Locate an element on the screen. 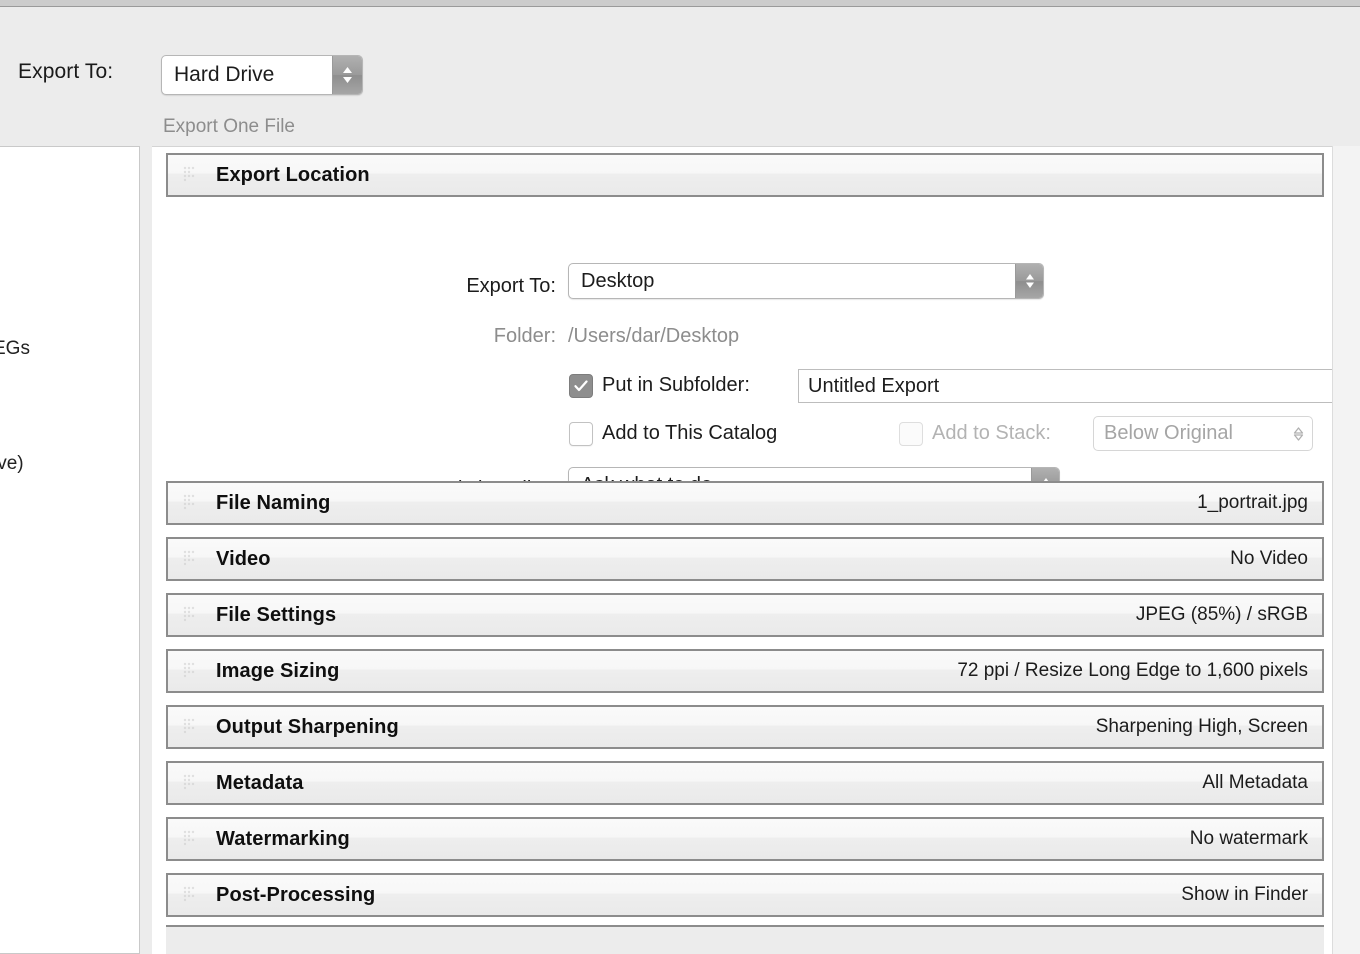 The image size is (1360, 954). subfolder-name-input is located at coordinates (1079, 386).